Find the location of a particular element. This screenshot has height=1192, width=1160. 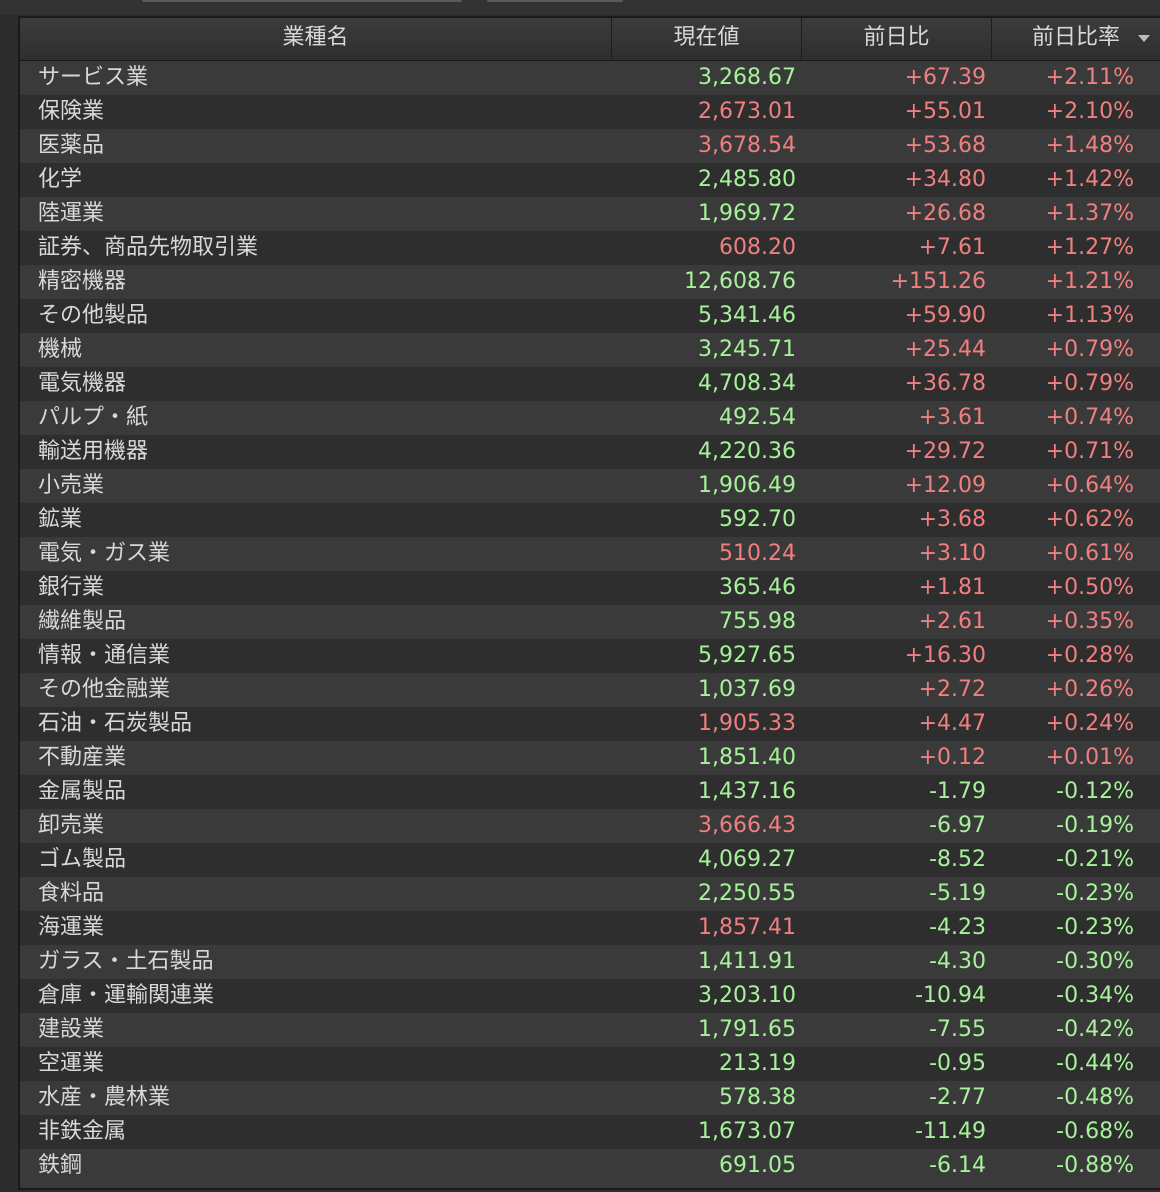

table-row: 食料品 2,250.55 -5.19 -0.23% is located at coordinates (590, 894).